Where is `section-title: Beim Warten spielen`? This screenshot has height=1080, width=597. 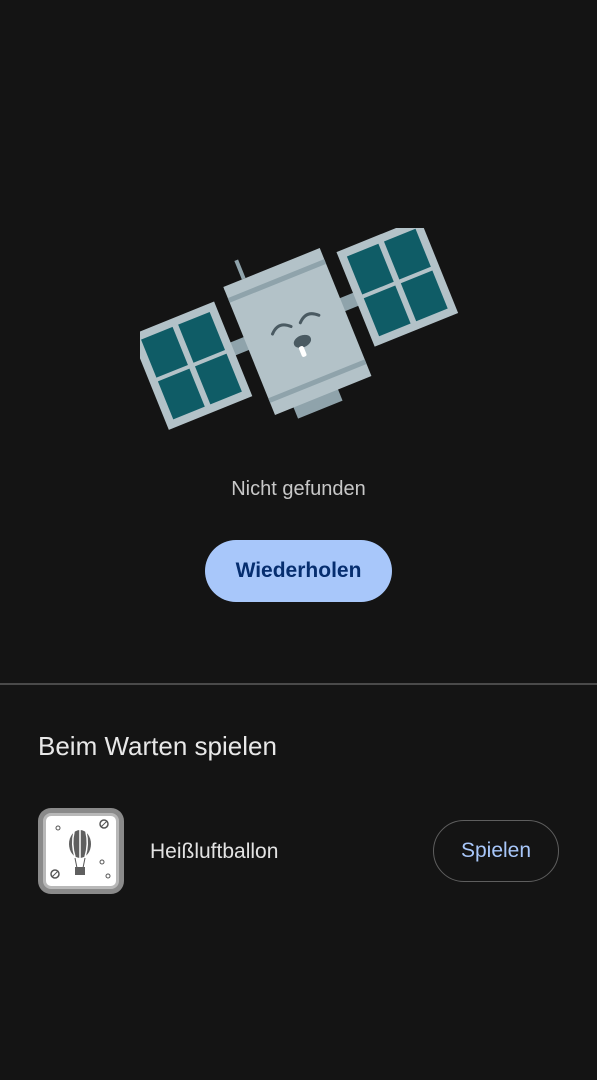
section-title: Beim Warten spielen is located at coordinates (157, 746).